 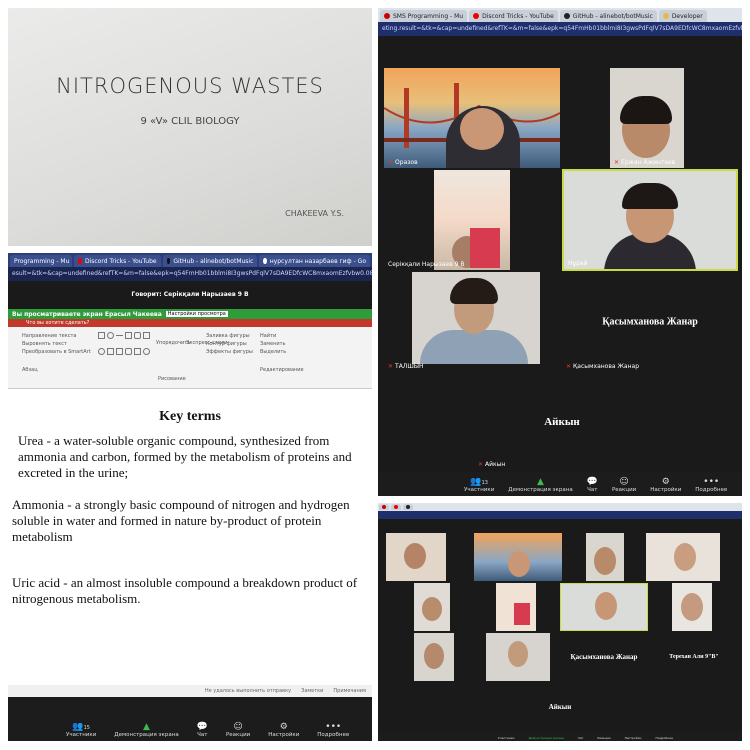 I want to click on participant-tile: Қасымханова Жанар, so click(x=604, y=657).